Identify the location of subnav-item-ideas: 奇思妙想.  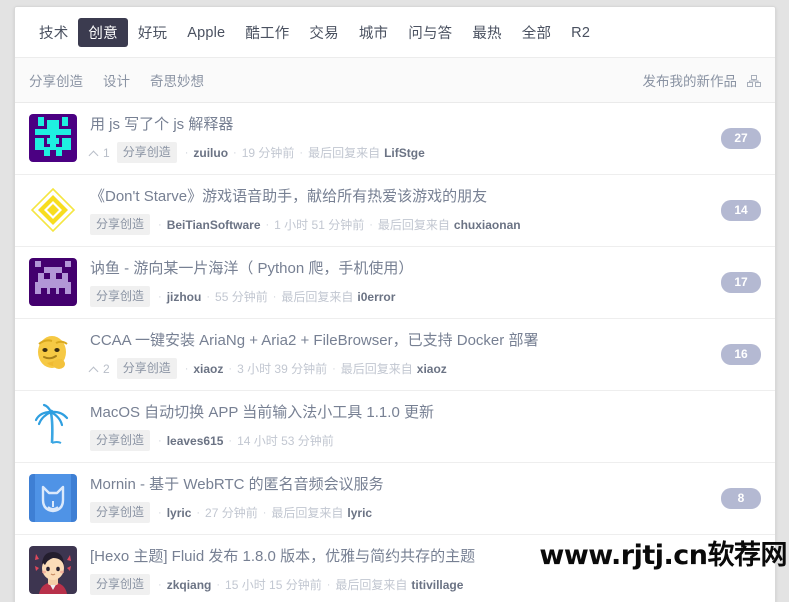
(177, 80).